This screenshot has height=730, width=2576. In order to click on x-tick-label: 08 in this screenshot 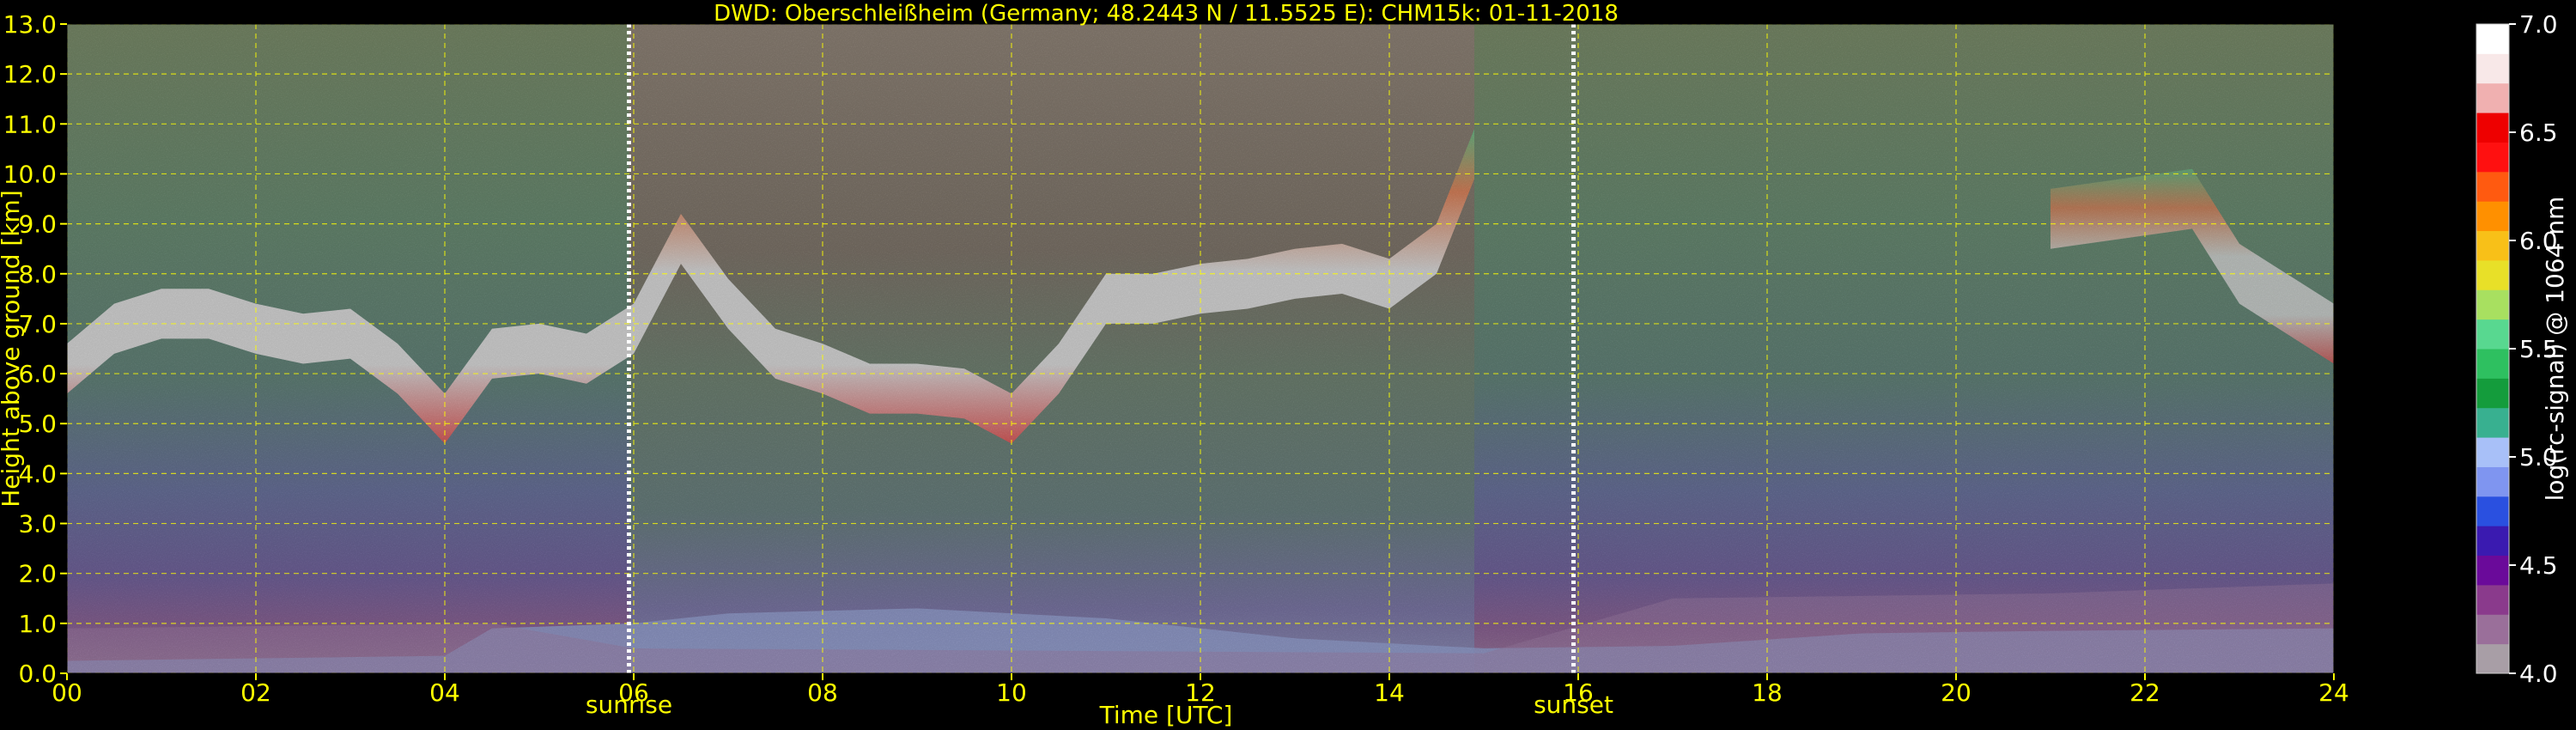, I will do `click(823, 692)`.